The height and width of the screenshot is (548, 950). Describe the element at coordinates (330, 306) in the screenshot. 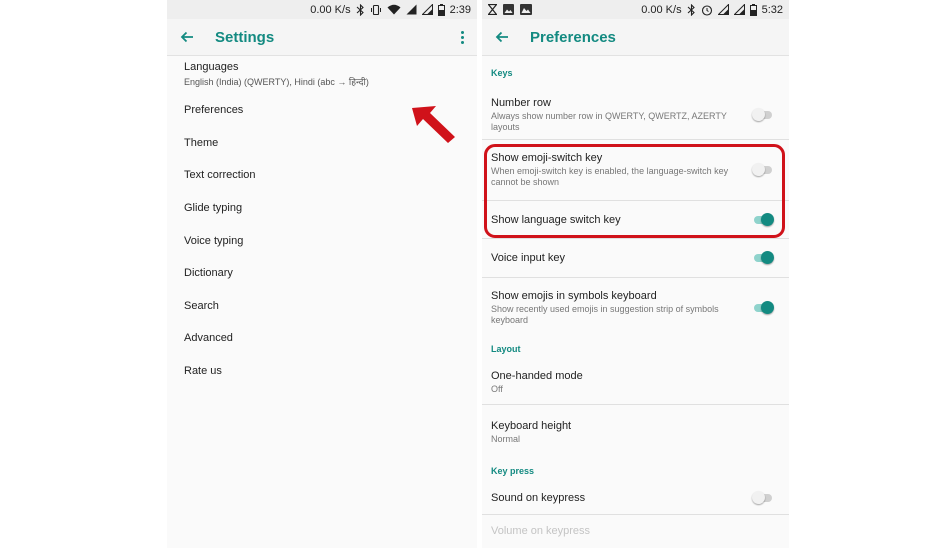

I see `settings-item-search: Search` at that location.